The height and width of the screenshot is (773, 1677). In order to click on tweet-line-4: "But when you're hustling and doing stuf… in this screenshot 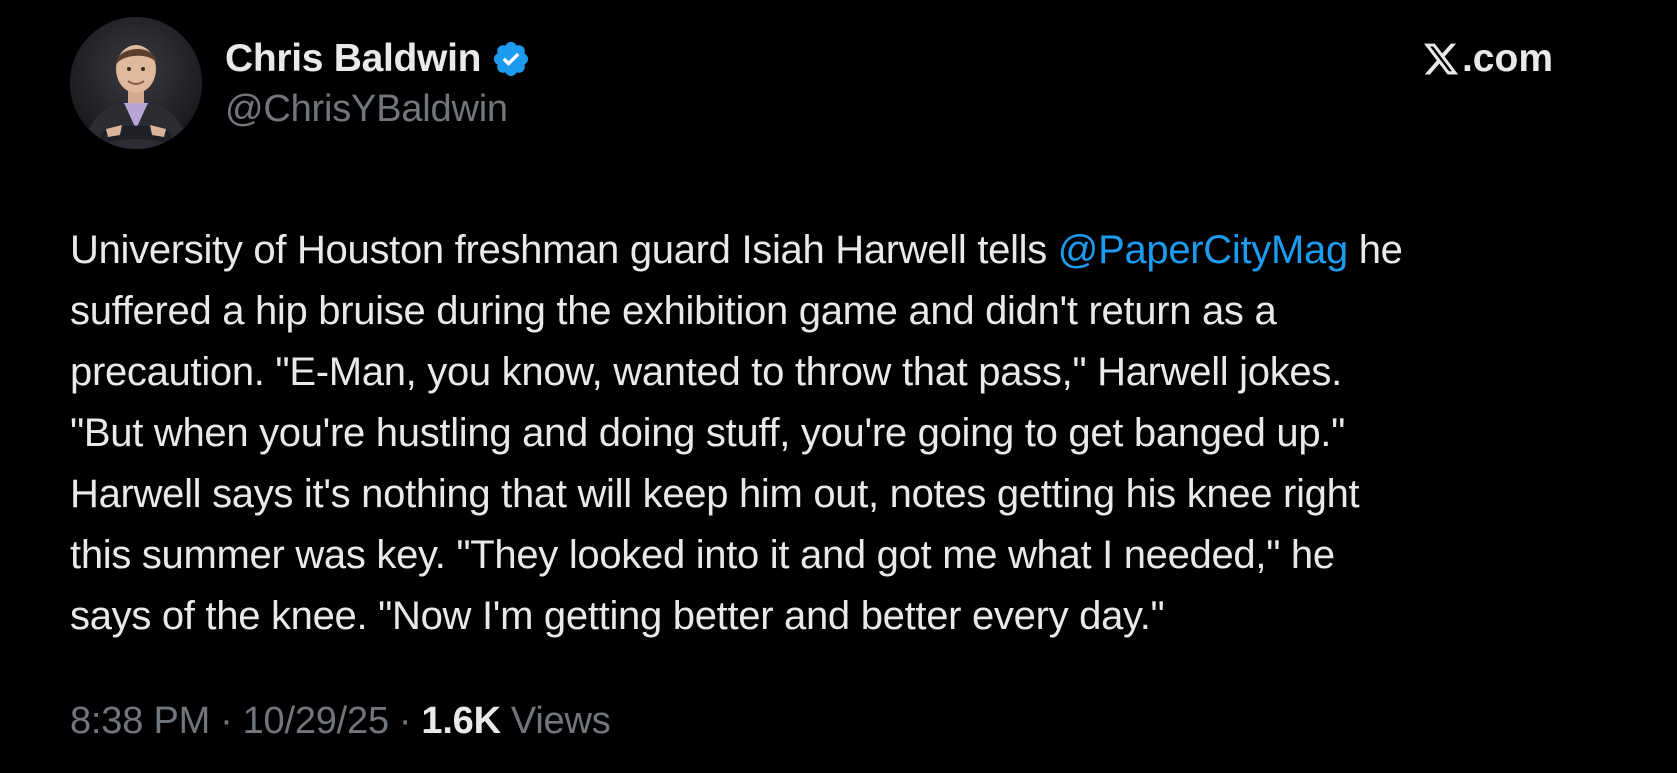, I will do `click(707, 433)`.